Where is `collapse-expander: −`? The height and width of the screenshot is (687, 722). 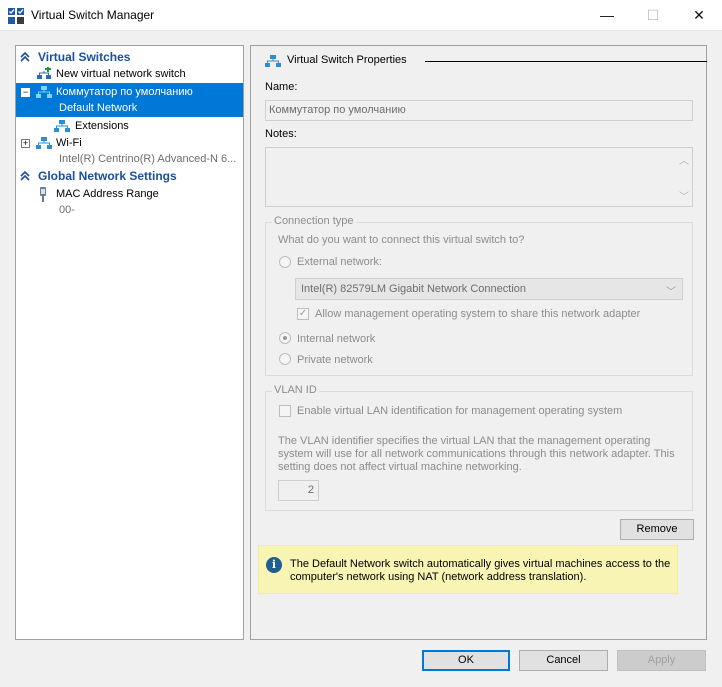
collapse-expander: − is located at coordinates (25, 92).